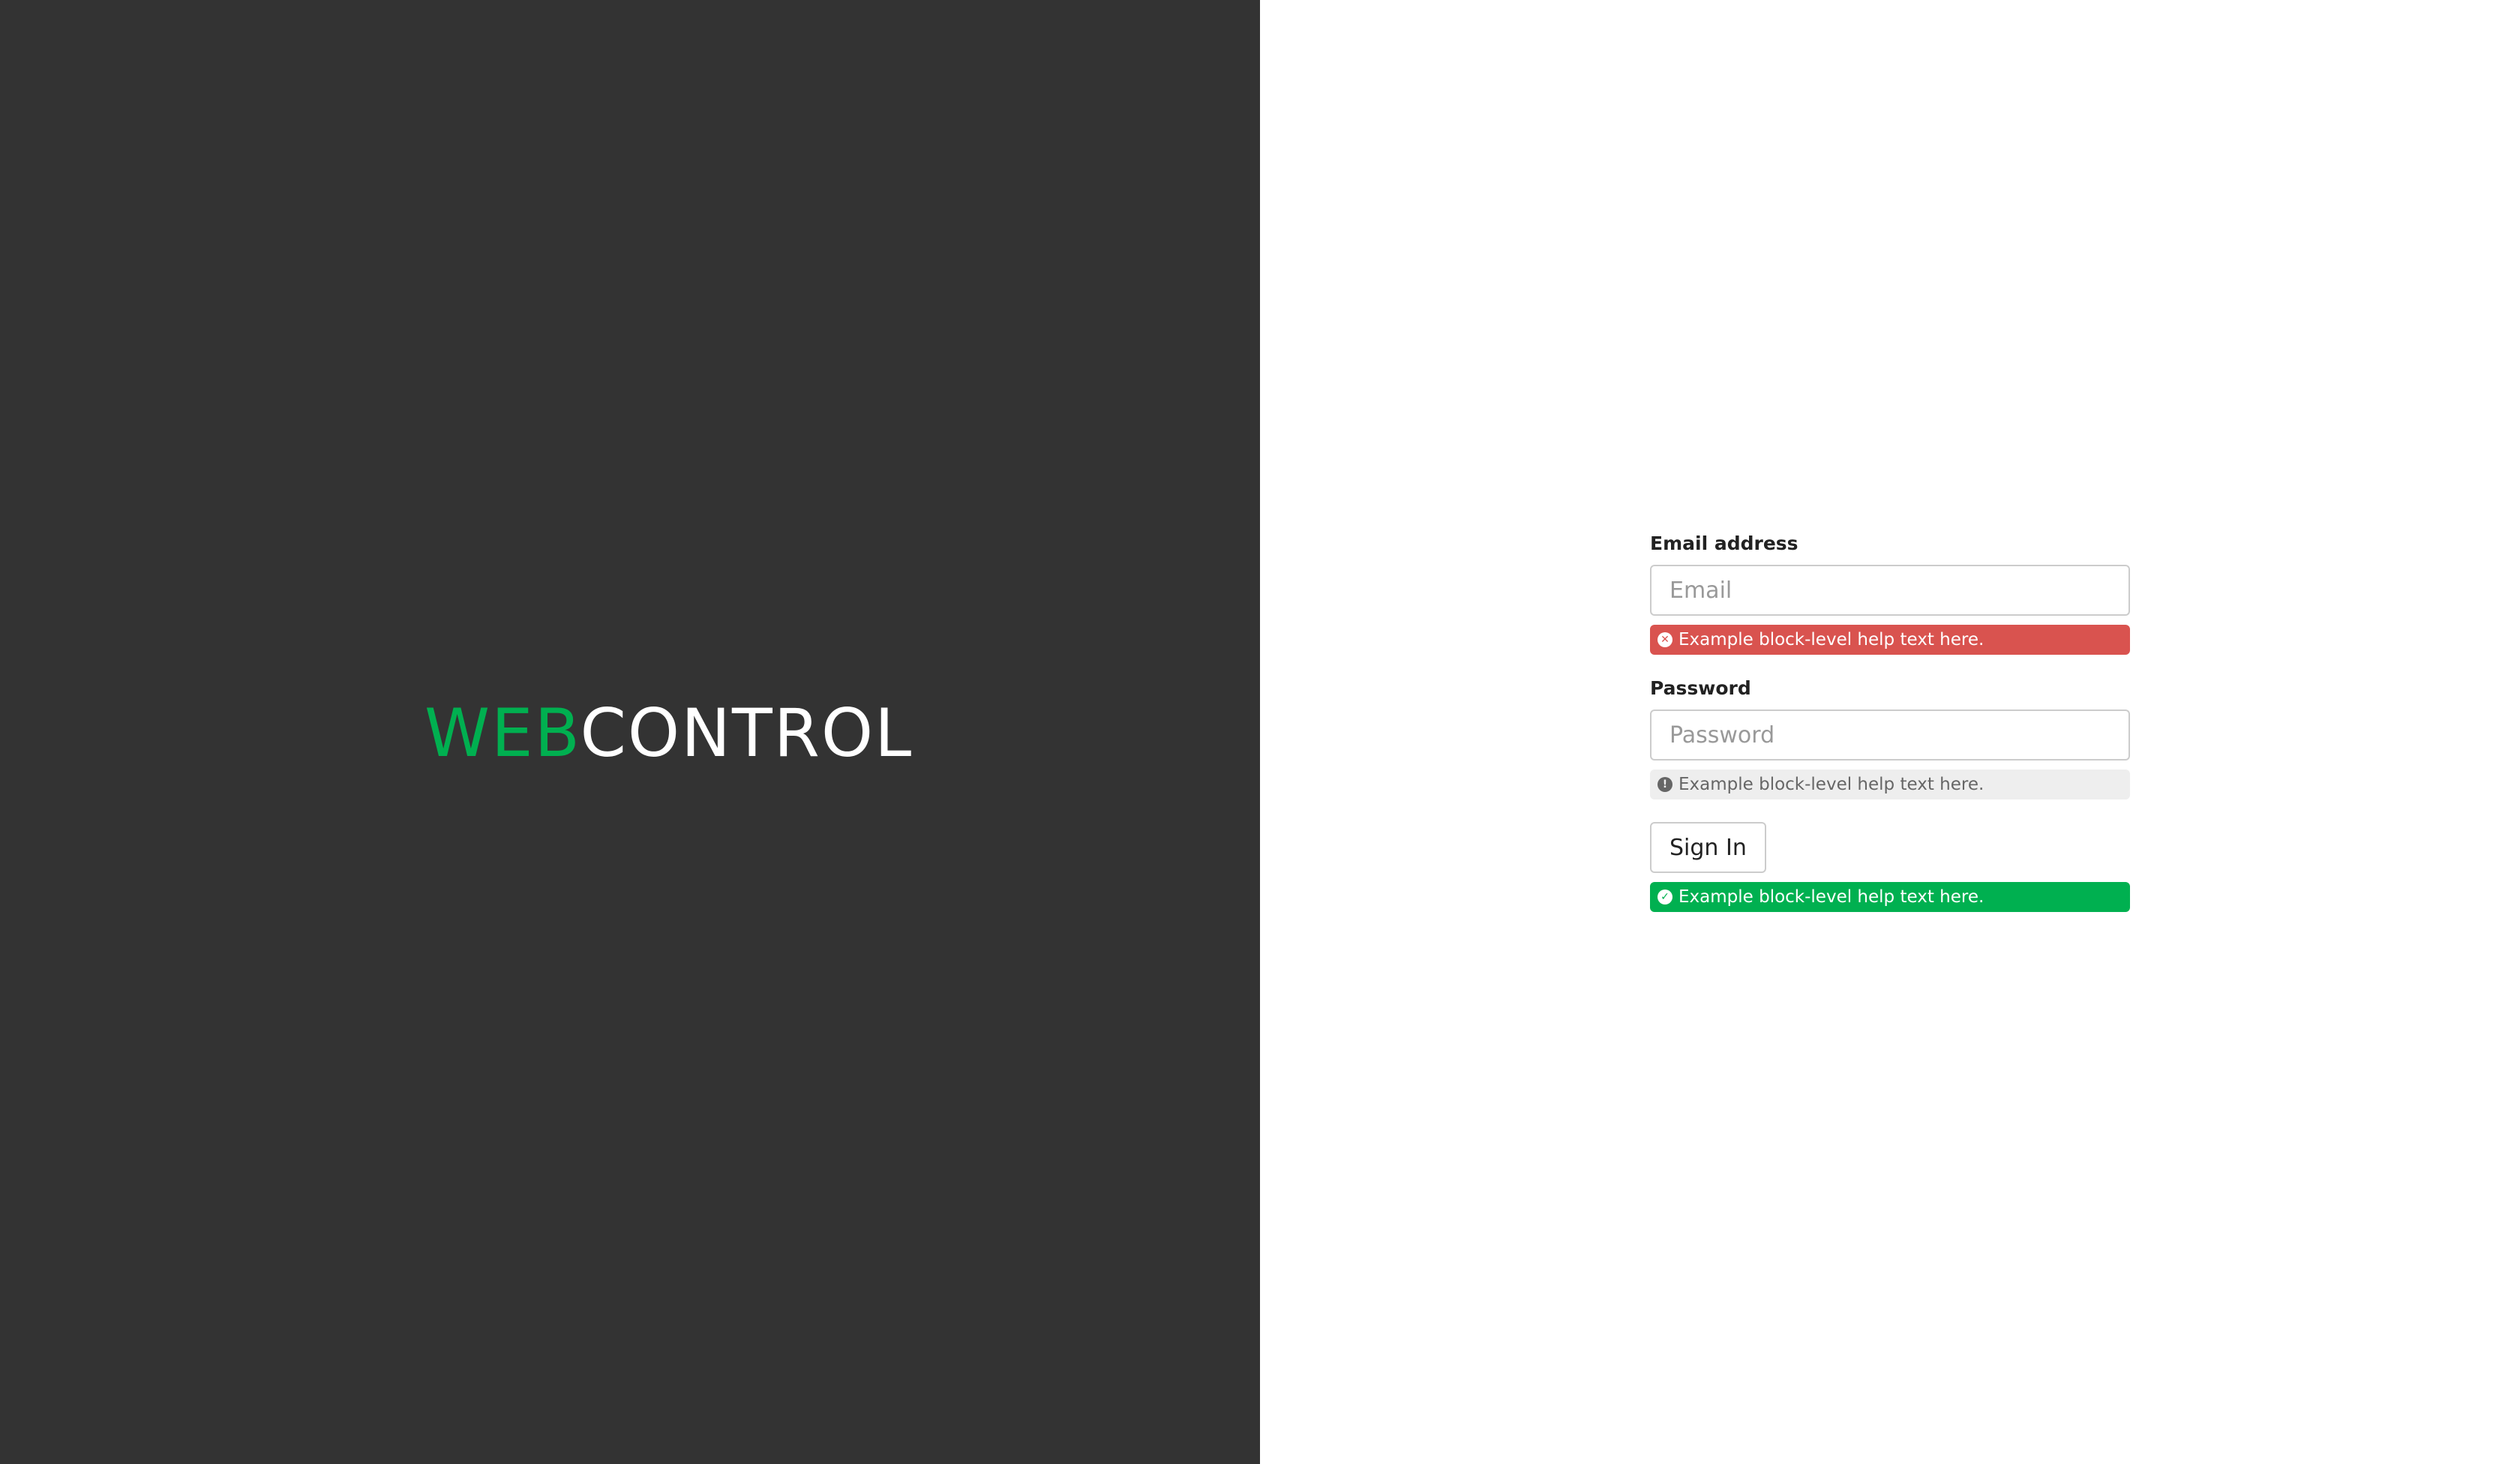 The width and height of the screenshot is (2520, 1464). What do you see at coordinates (1831, 784) in the screenshot?
I see `password-help-text: Example block-level help text here.` at bounding box center [1831, 784].